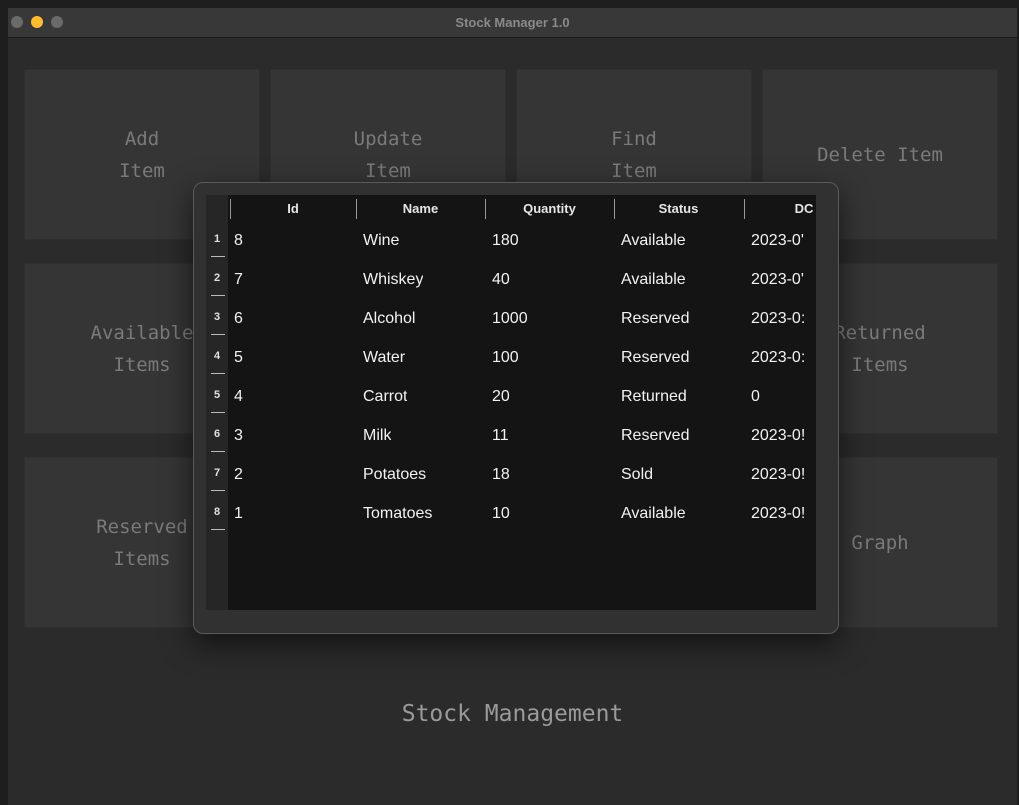  What do you see at coordinates (217, 359) in the screenshot?
I see `row-number: 4` at bounding box center [217, 359].